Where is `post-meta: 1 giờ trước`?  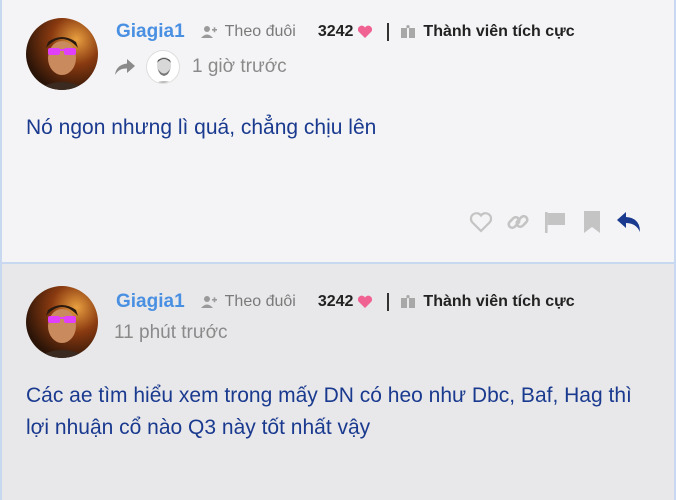 post-meta: 1 giờ trước is located at coordinates (200, 67).